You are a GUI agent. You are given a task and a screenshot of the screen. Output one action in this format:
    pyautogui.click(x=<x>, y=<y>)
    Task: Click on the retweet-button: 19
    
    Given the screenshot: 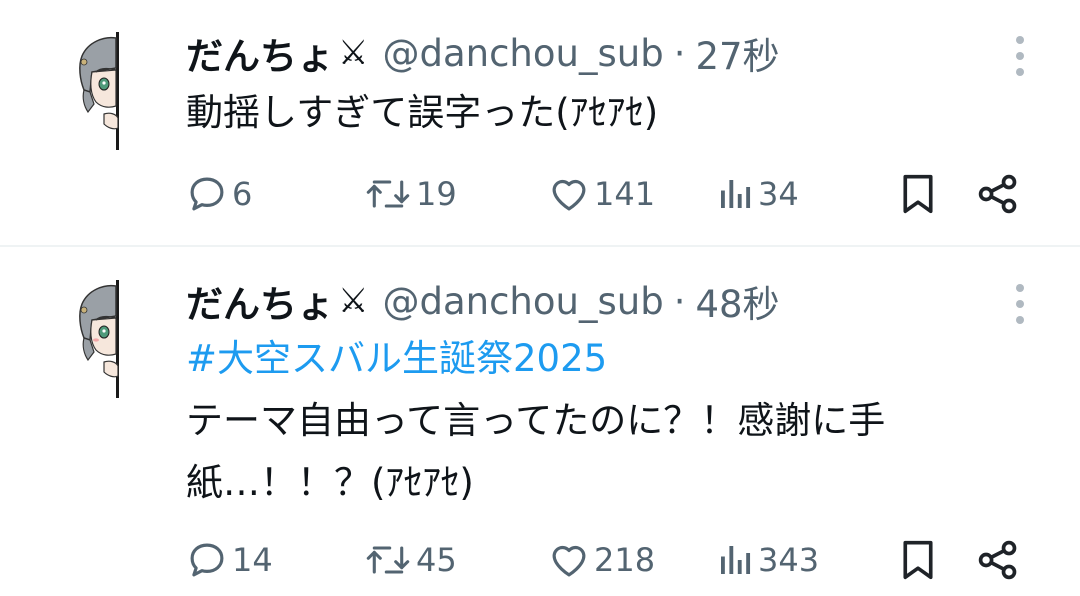 What is the action you would take?
    pyautogui.click(x=410, y=194)
    